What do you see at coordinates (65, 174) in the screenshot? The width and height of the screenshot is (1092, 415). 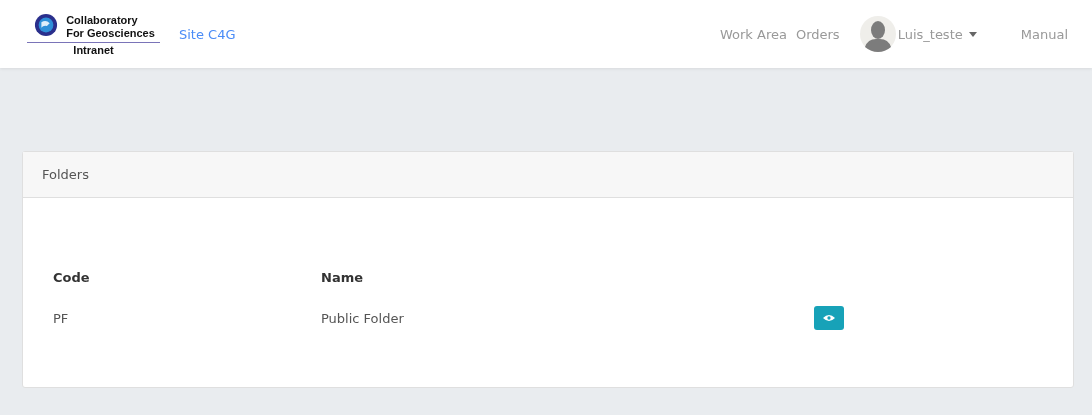 I see `card-title: Folders` at bounding box center [65, 174].